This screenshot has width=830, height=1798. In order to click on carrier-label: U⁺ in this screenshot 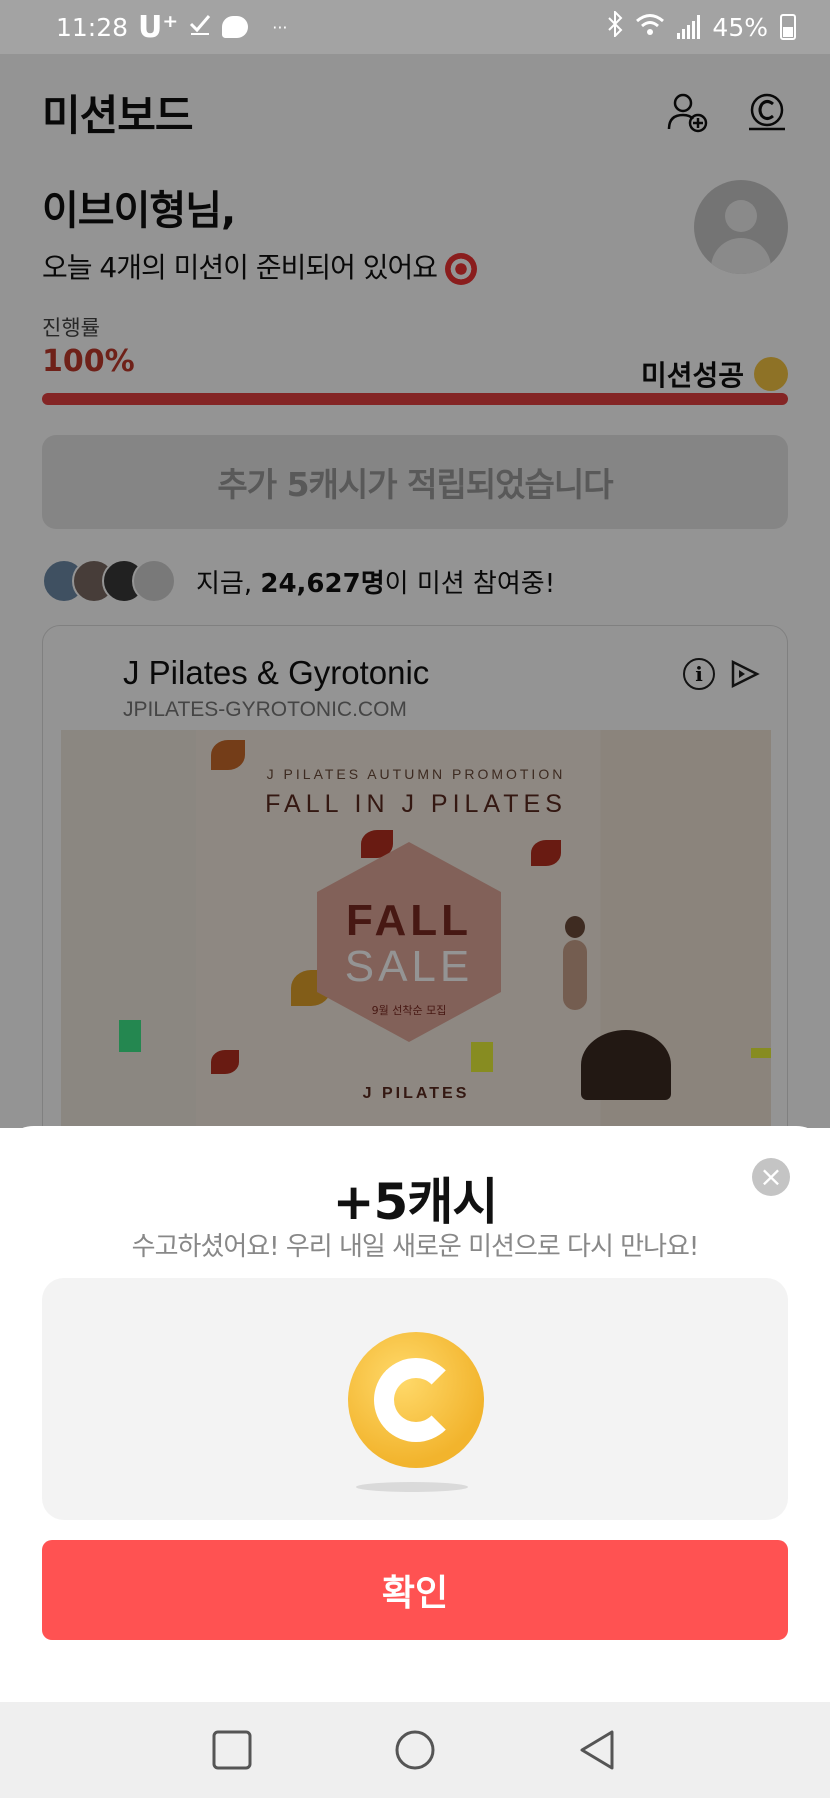, I will do `click(158, 27)`.